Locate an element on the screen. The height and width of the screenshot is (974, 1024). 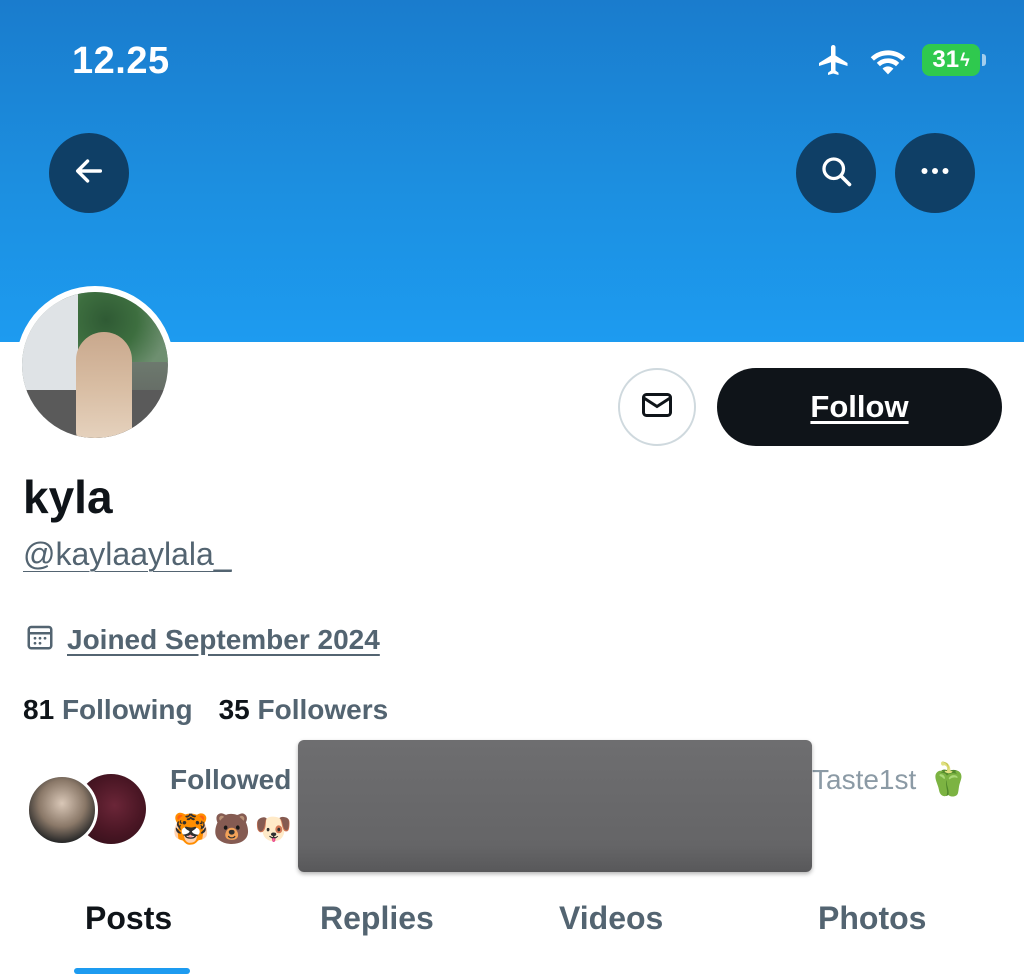
following-label: Following is located at coordinates (127, 709).